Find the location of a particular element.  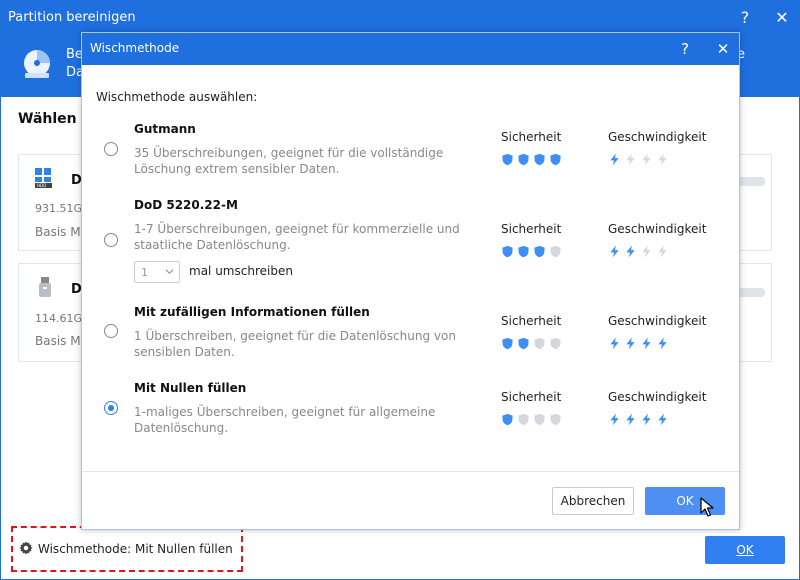

svg-text: HDD is located at coordinates (41, 185).